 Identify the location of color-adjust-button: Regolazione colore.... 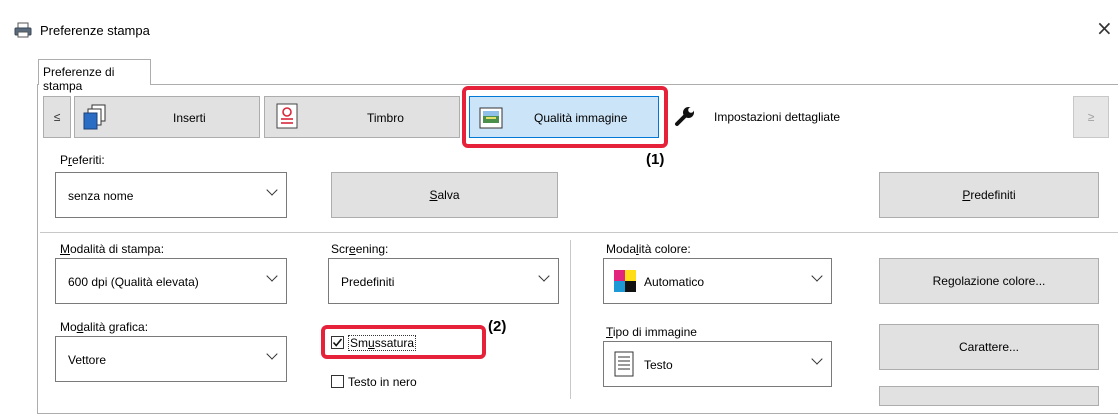
(989, 281).